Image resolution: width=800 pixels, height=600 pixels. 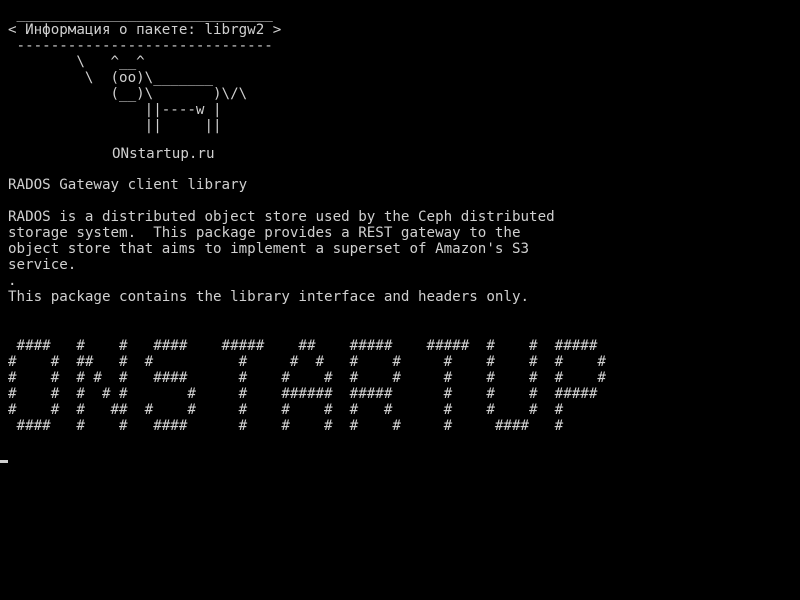 What do you see at coordinates (128, 94) in the screenshot?
I see `cow-art-line: (__)\ )\/\` at bounding box center [128, 94].